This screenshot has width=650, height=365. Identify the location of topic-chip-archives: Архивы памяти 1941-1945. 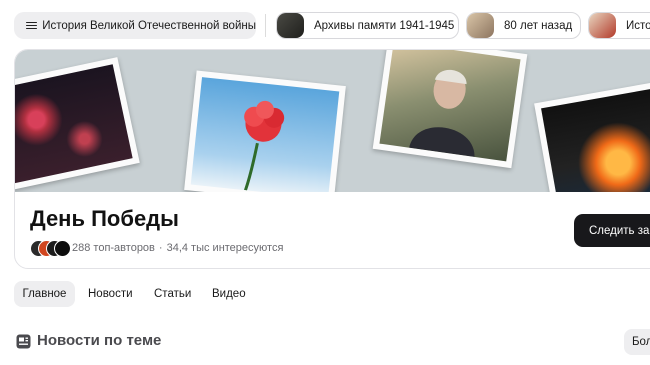
(367, 25).